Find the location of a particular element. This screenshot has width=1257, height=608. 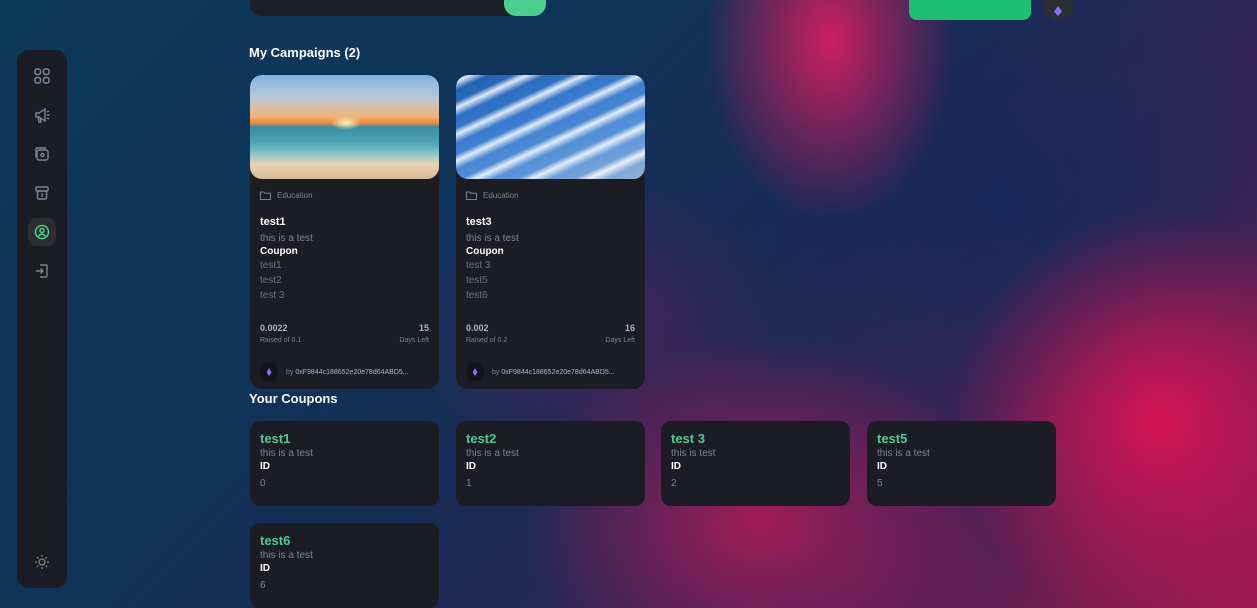

theme-toggle is located at coordinates (42, 562).